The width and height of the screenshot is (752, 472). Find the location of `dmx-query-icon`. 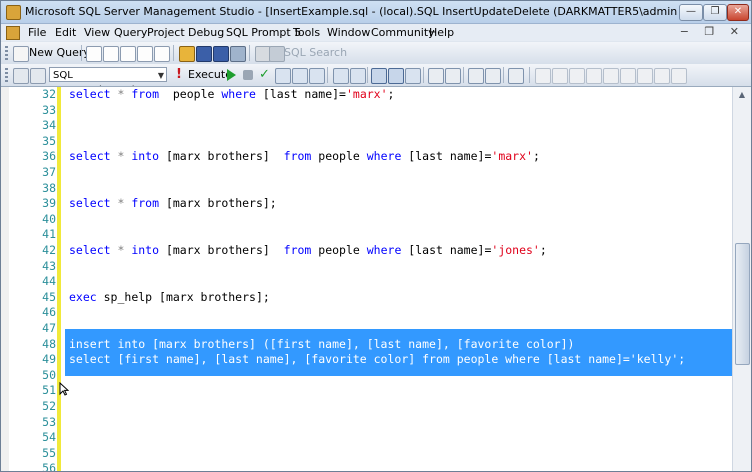

dmx-query-icon is located at coordinates (145, 54).